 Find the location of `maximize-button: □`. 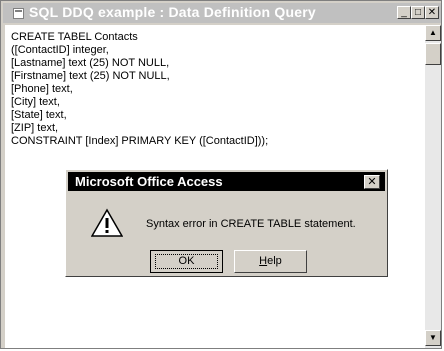

maximize-button: □ is located at coordinates (418, 12).